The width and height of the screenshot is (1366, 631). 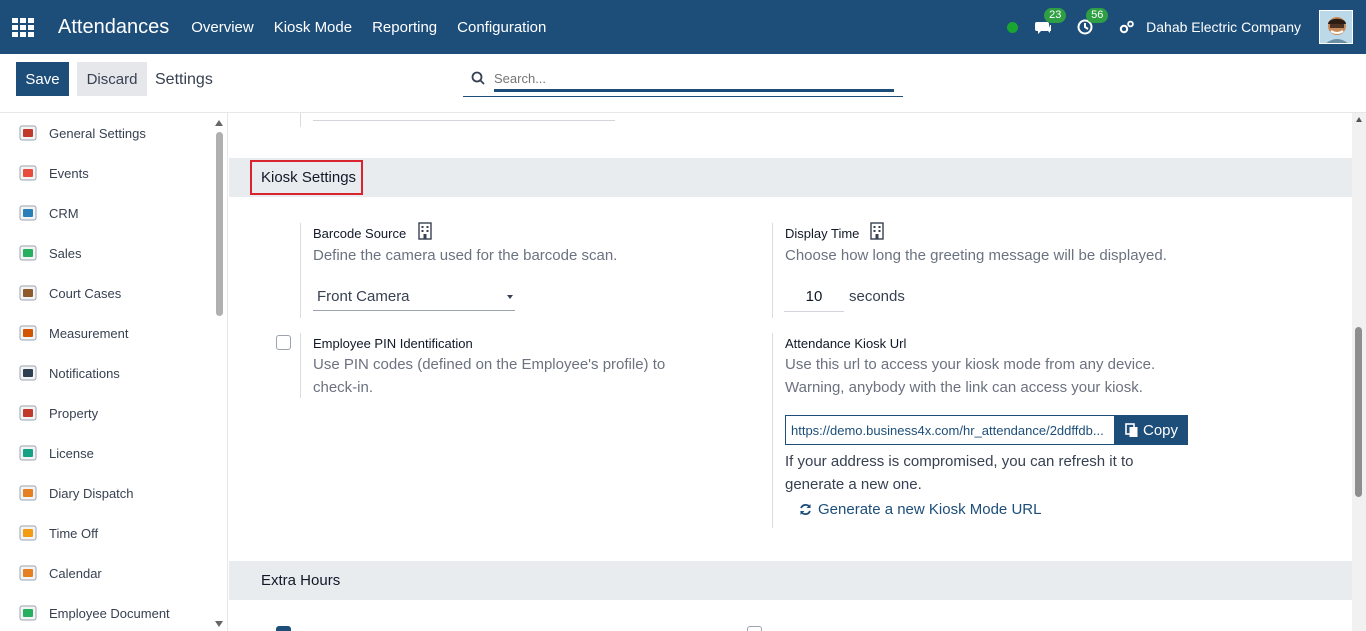 What do you see at coordinates (113, 413) in the screenshot?
I see `sidebar-item: Property` at bounding box center [113, 413].